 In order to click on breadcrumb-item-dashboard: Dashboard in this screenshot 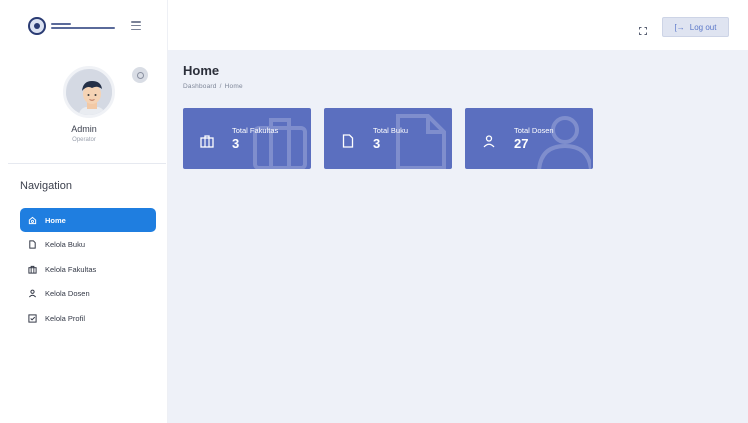, I will do `click(200, 86)`.